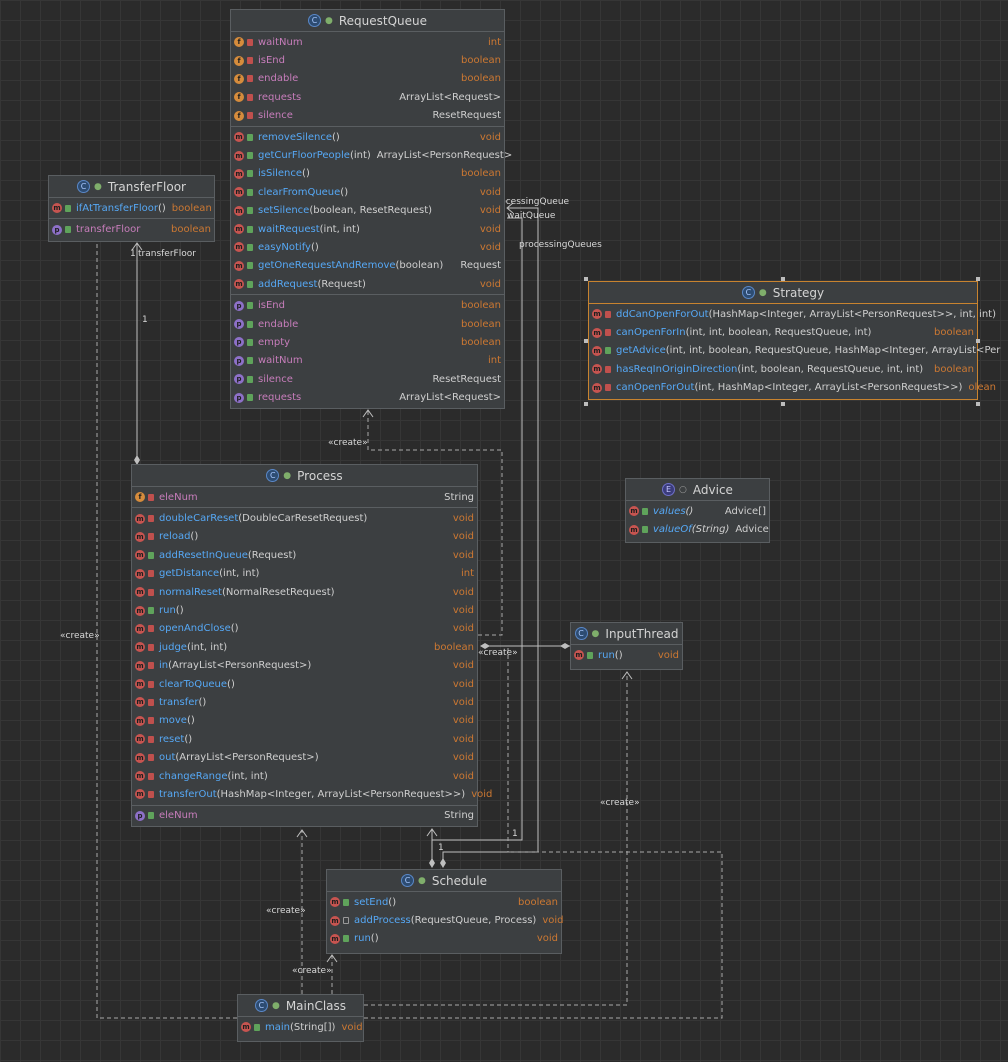 Image resolution: width=1008 pixels, height=1062 pixels. What do you see at coordinates (304, 592) in the screenshot?
I see `method-row: m normalReset (NormalResetRequest) void` at bounding box center [304, 592].